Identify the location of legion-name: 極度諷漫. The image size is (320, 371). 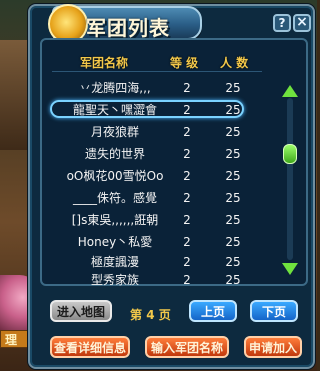
(114, 262).